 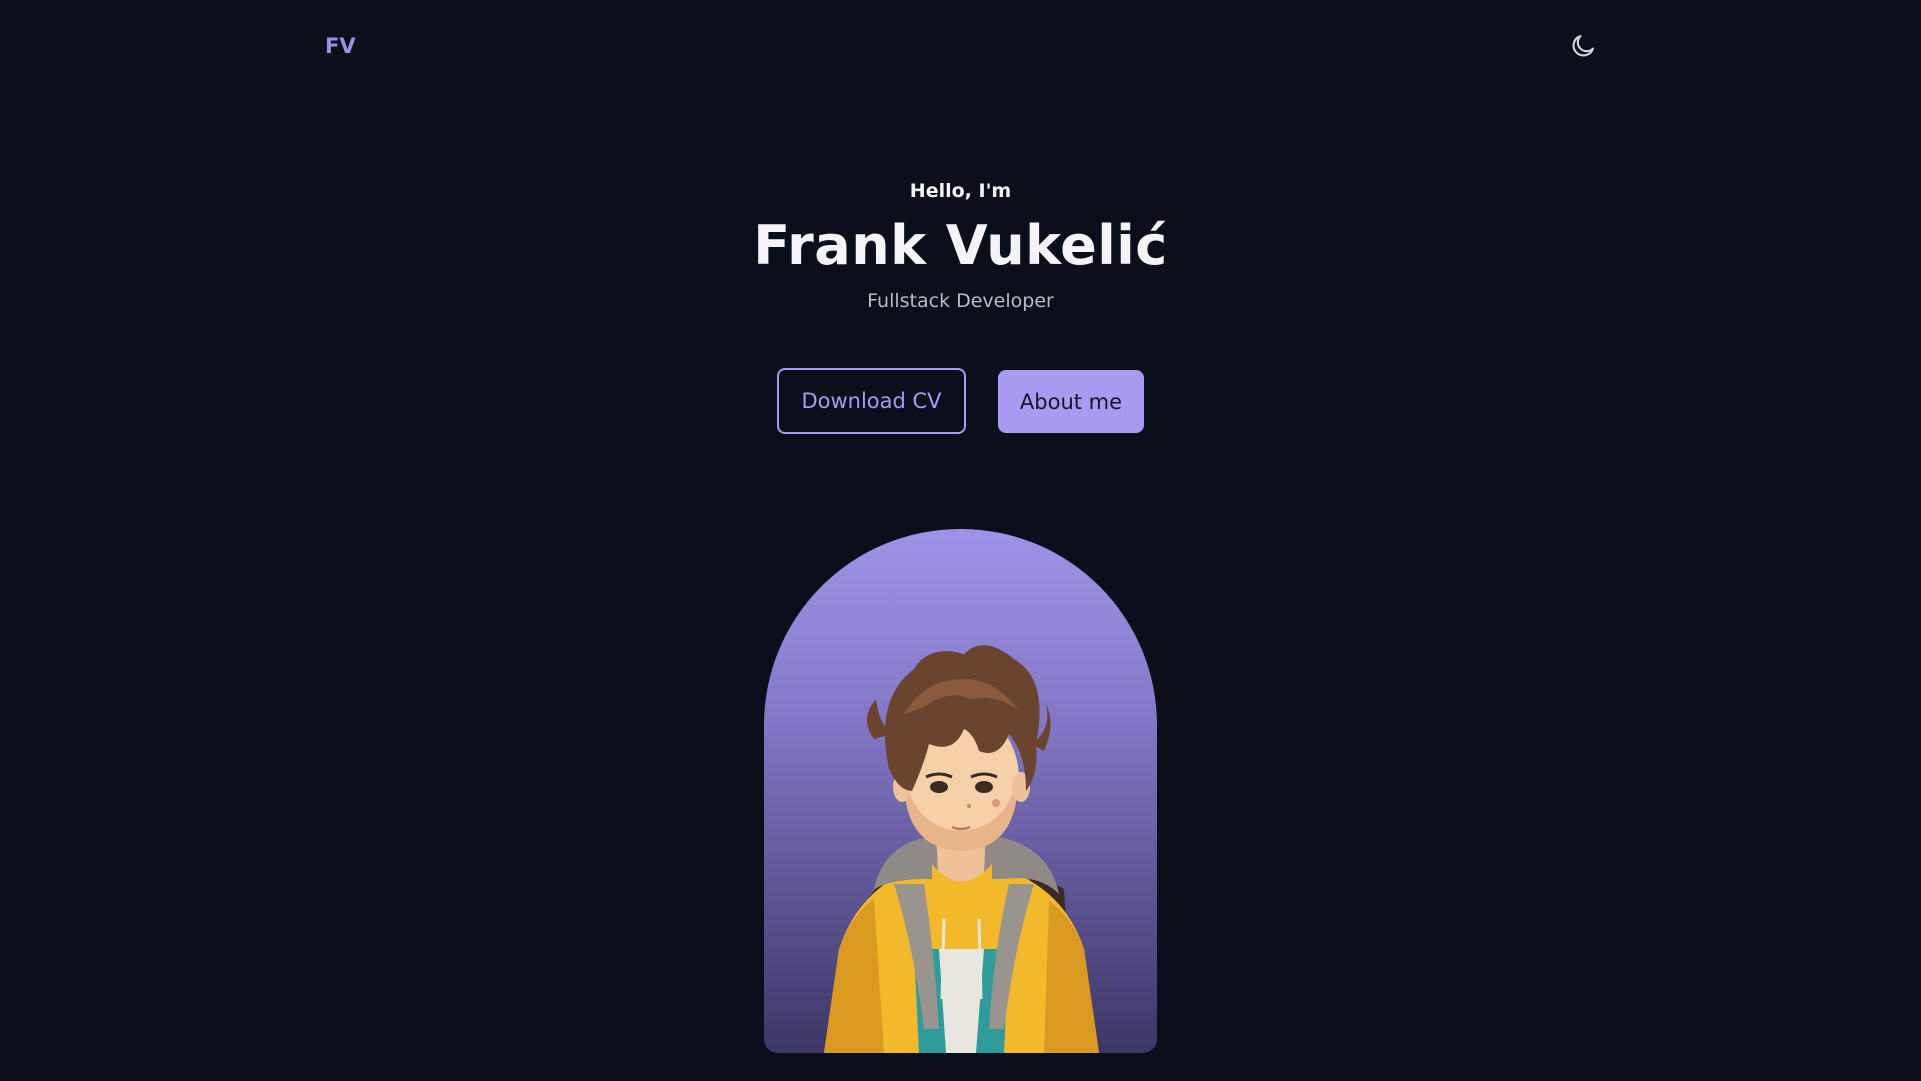 What do you see at coordinates (340, 46) in the screenshot?
I see `site-logo: FV` at bounding box center [340, 46].